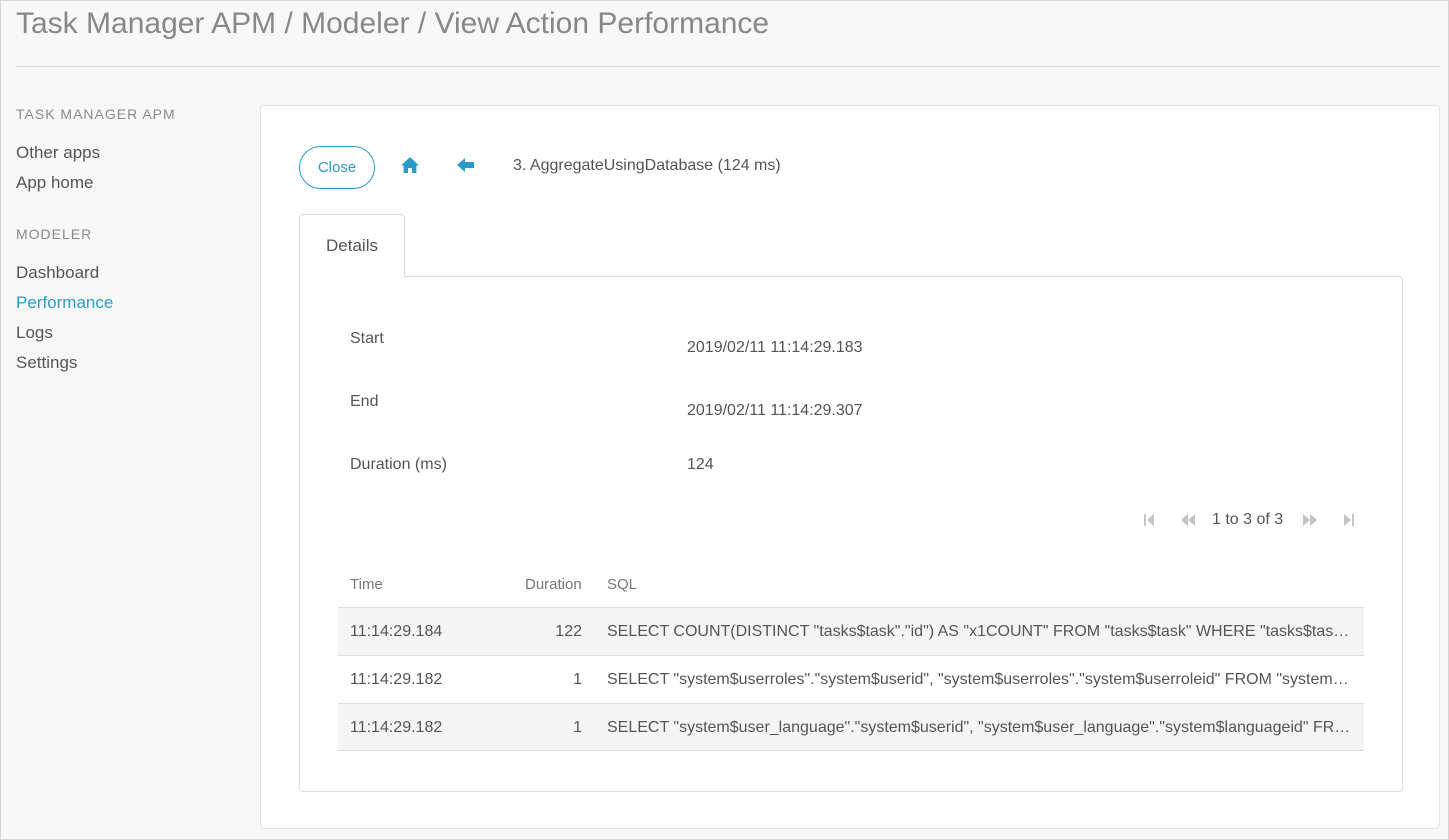 This screenshot has height=840, width=1449. I want to click on column-header-duration: Duration, so click(553, 584).